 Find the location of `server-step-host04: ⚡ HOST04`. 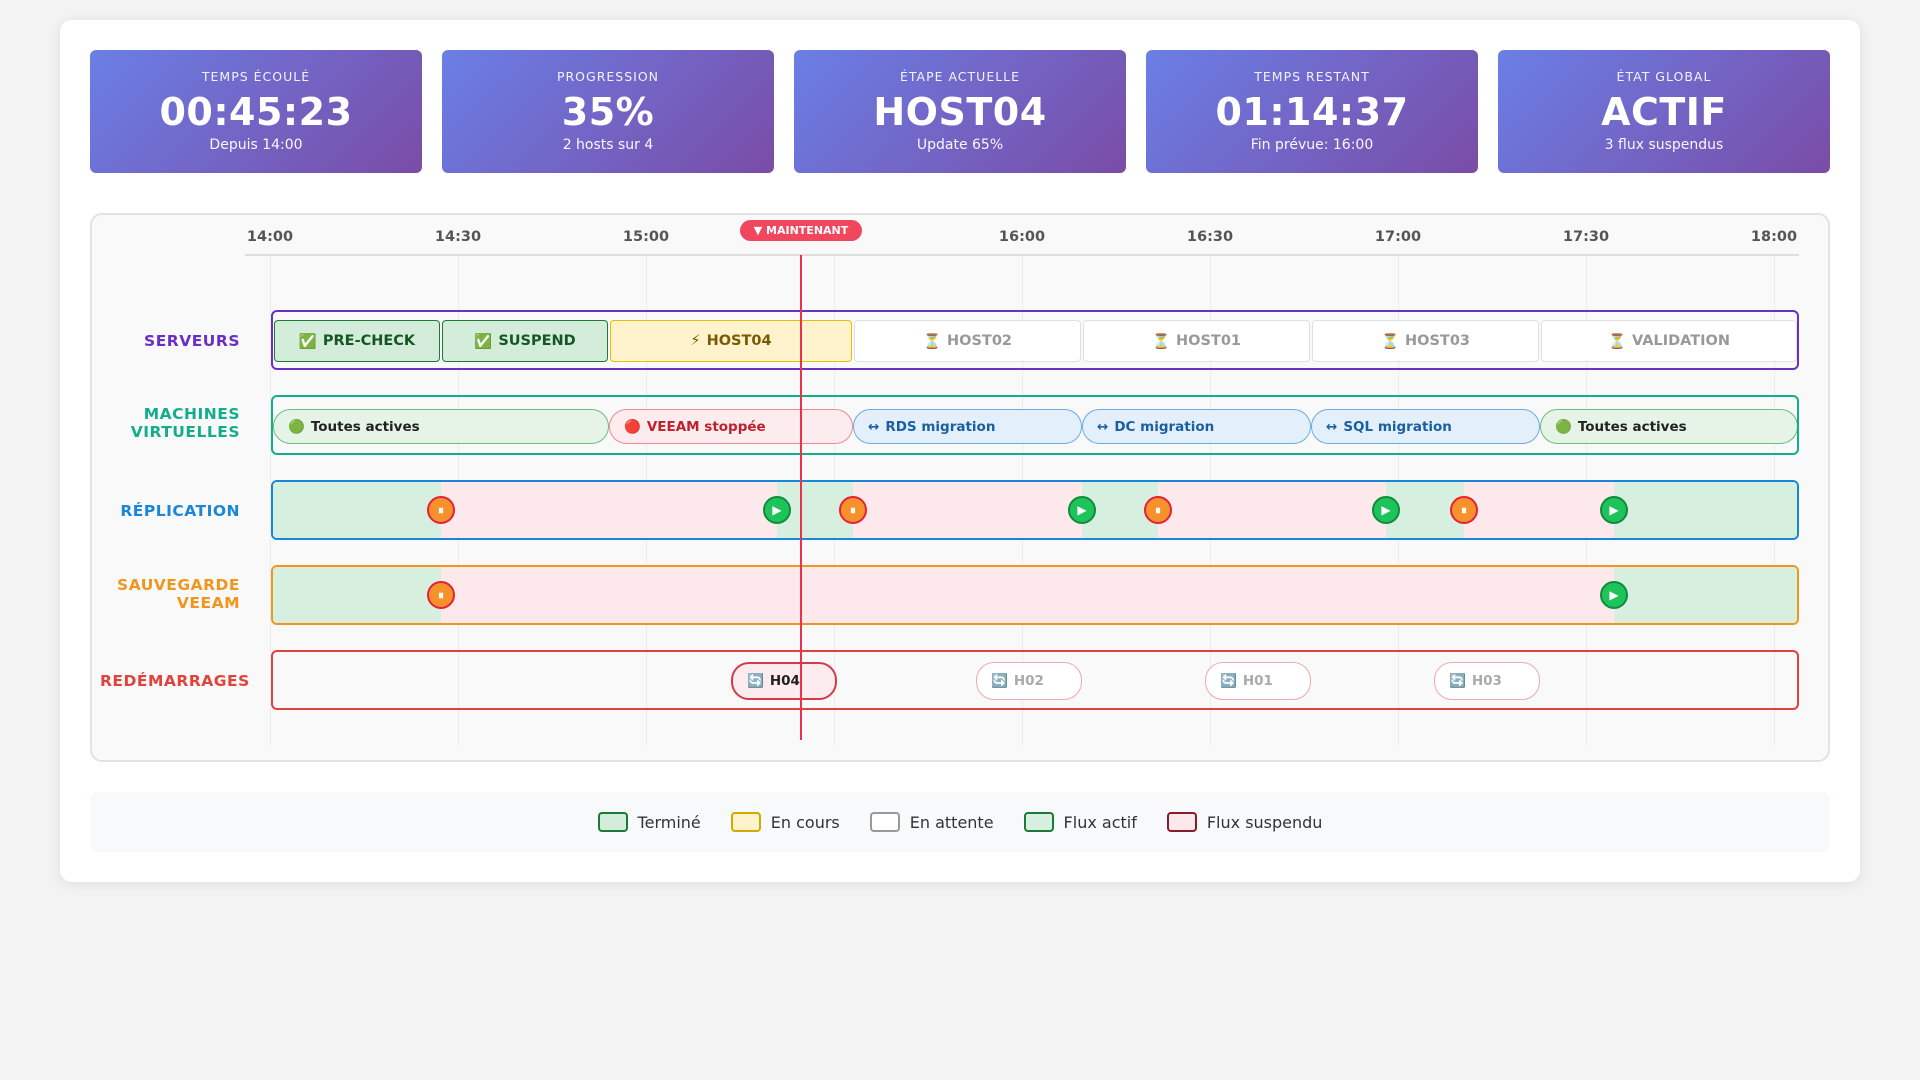

server-step-host04: ⚡ HOST04 is located at coordinates (731, 341).